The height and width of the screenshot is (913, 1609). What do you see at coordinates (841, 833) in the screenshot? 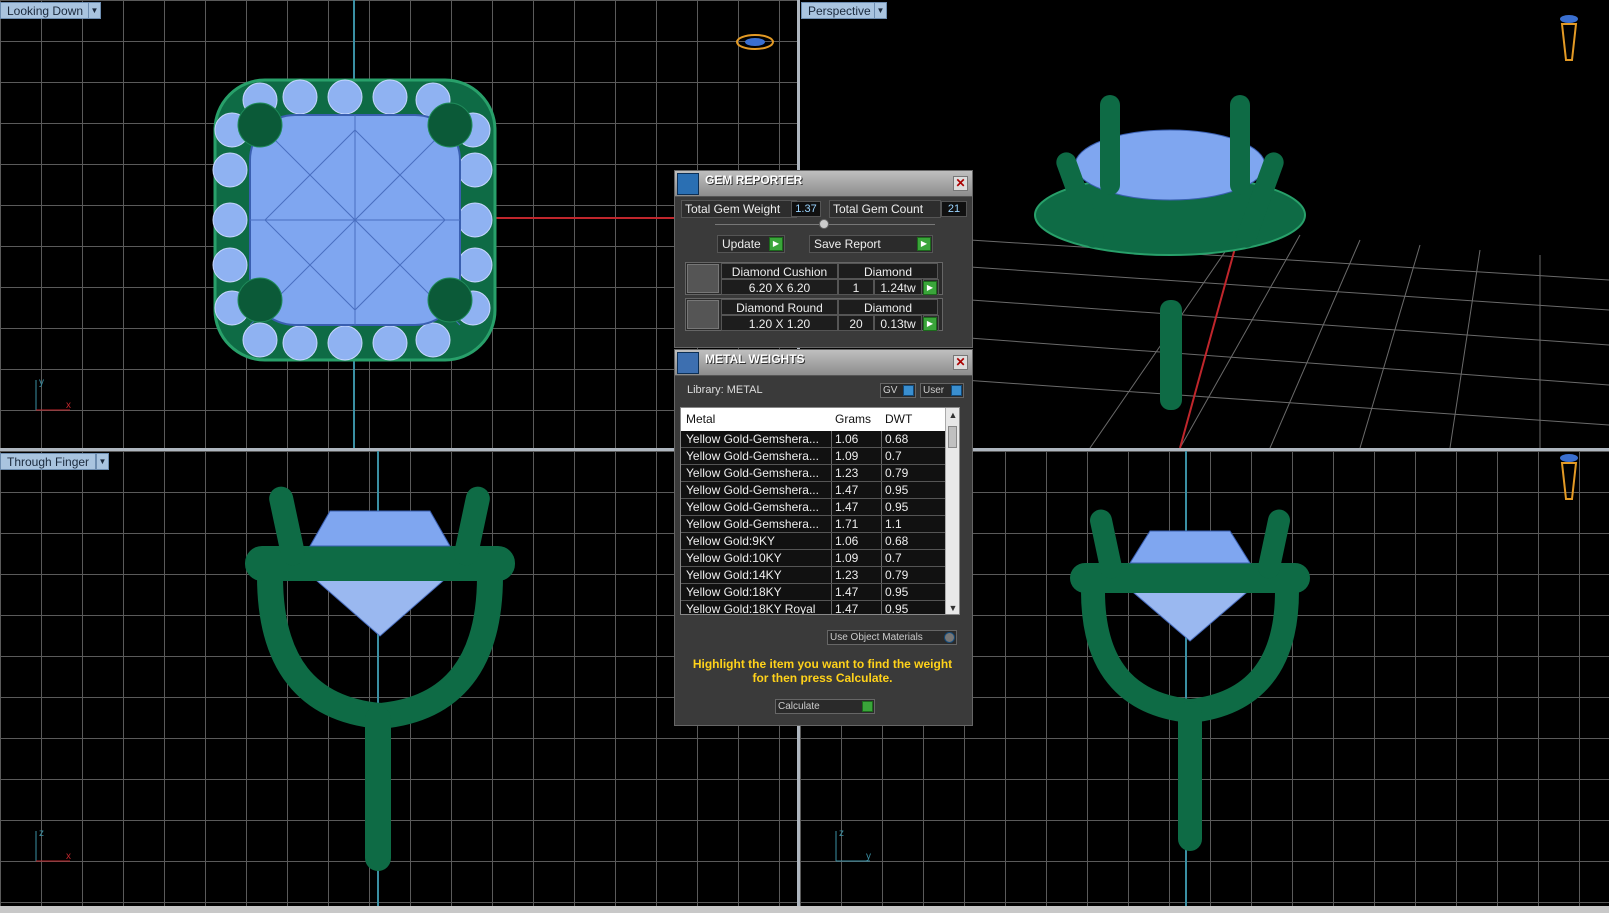
I see `svg-text: z` at bounding box center [841, 833].